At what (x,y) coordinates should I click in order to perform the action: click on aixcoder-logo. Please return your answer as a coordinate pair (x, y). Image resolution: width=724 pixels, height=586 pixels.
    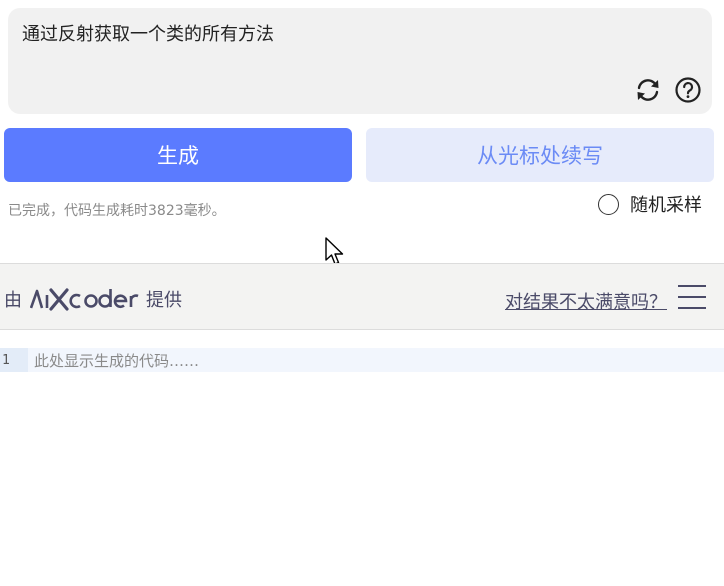
    Looking at the image, I should click on (85, 299).